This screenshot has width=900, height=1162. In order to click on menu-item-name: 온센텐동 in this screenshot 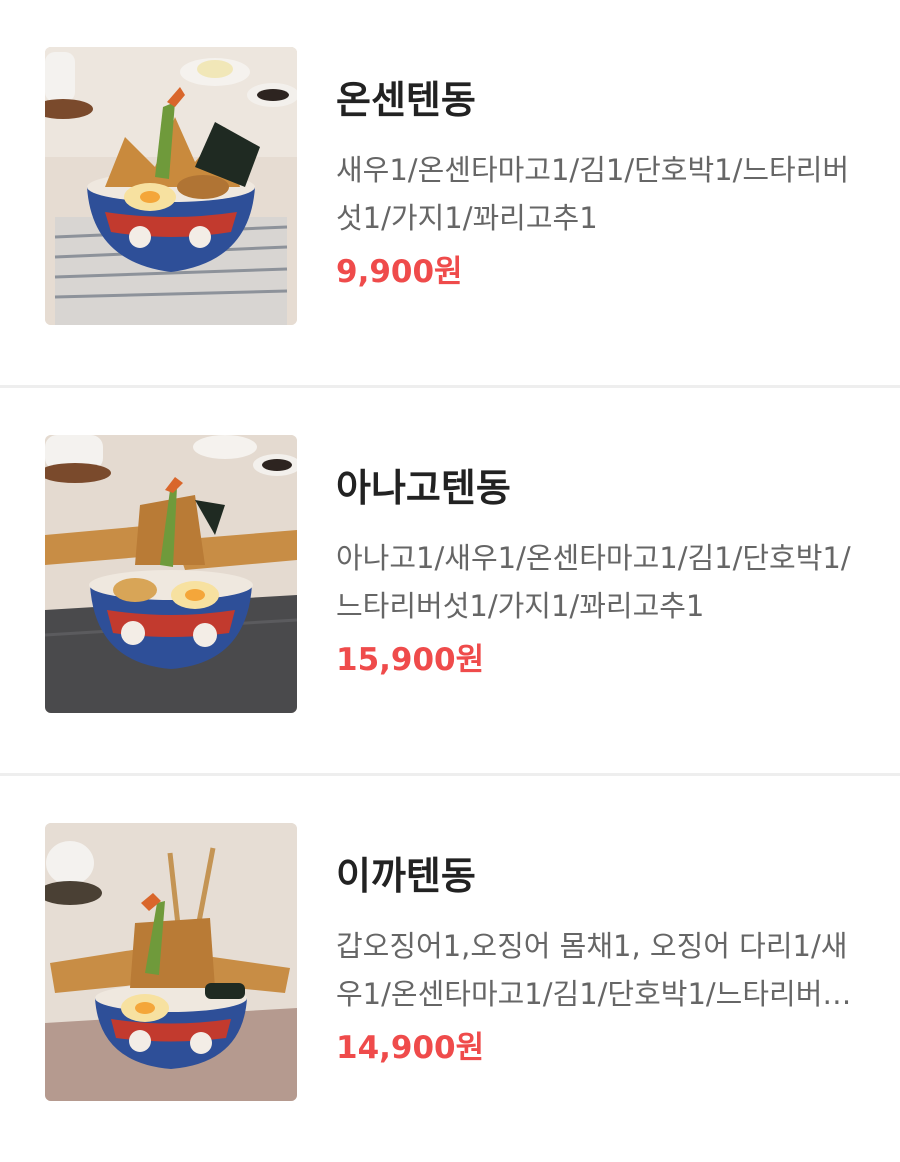, I will do `click(406, 100)`.